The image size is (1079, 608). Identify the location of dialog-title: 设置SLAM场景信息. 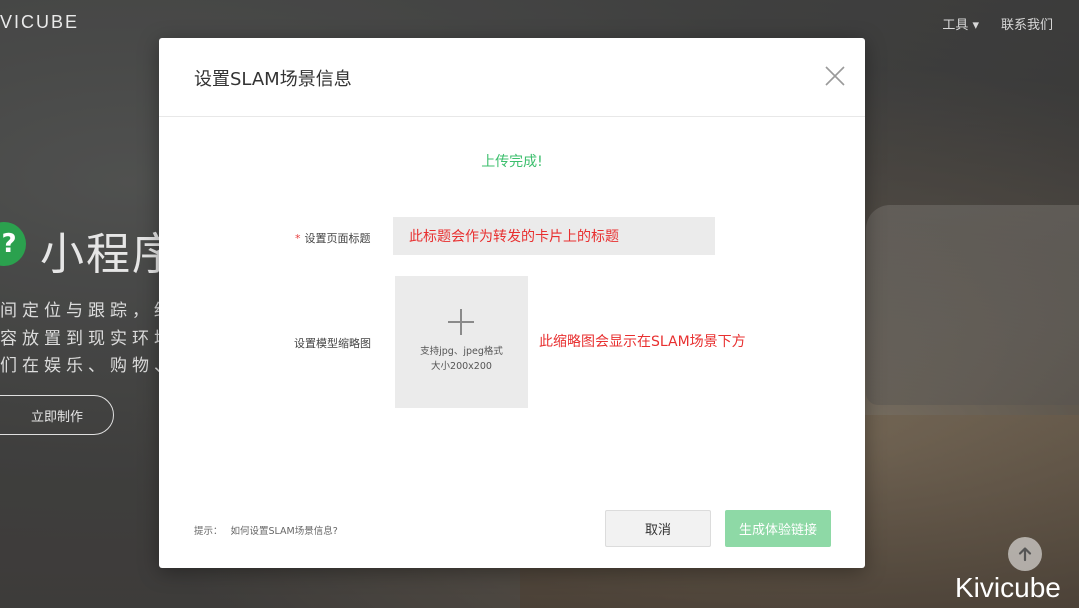
(273, 79).